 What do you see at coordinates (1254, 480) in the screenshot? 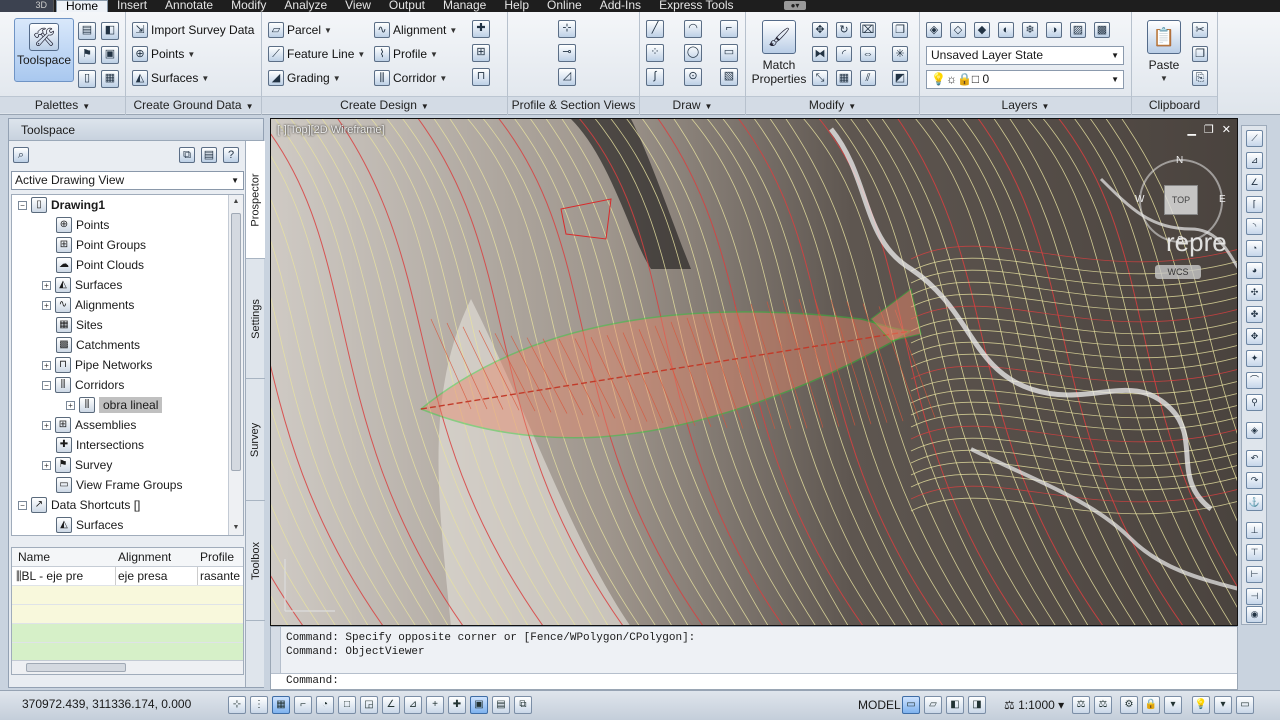
I see `nav-tool-icon: ↷` at bounding box center [1254, 480].